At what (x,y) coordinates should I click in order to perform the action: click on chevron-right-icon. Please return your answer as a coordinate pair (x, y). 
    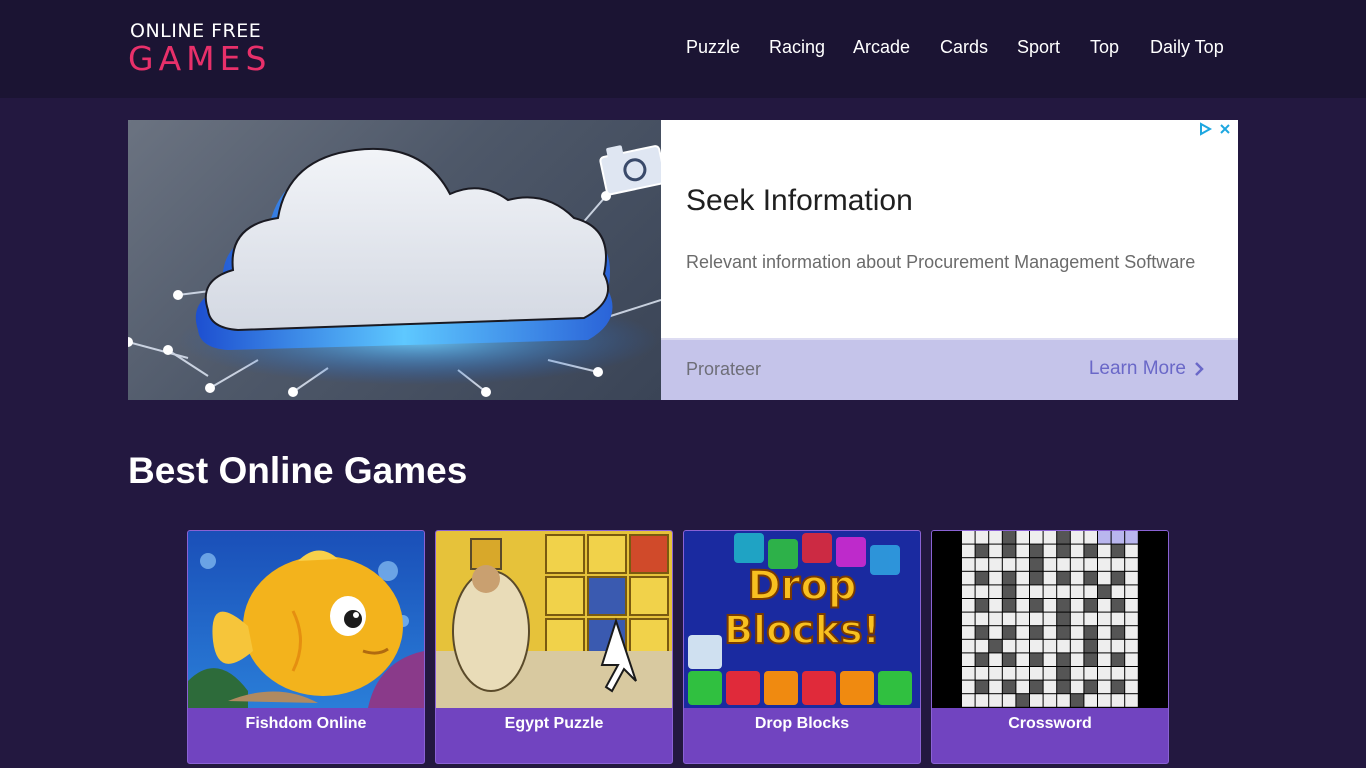
    Looking at the image, I should click on (1199, 369).